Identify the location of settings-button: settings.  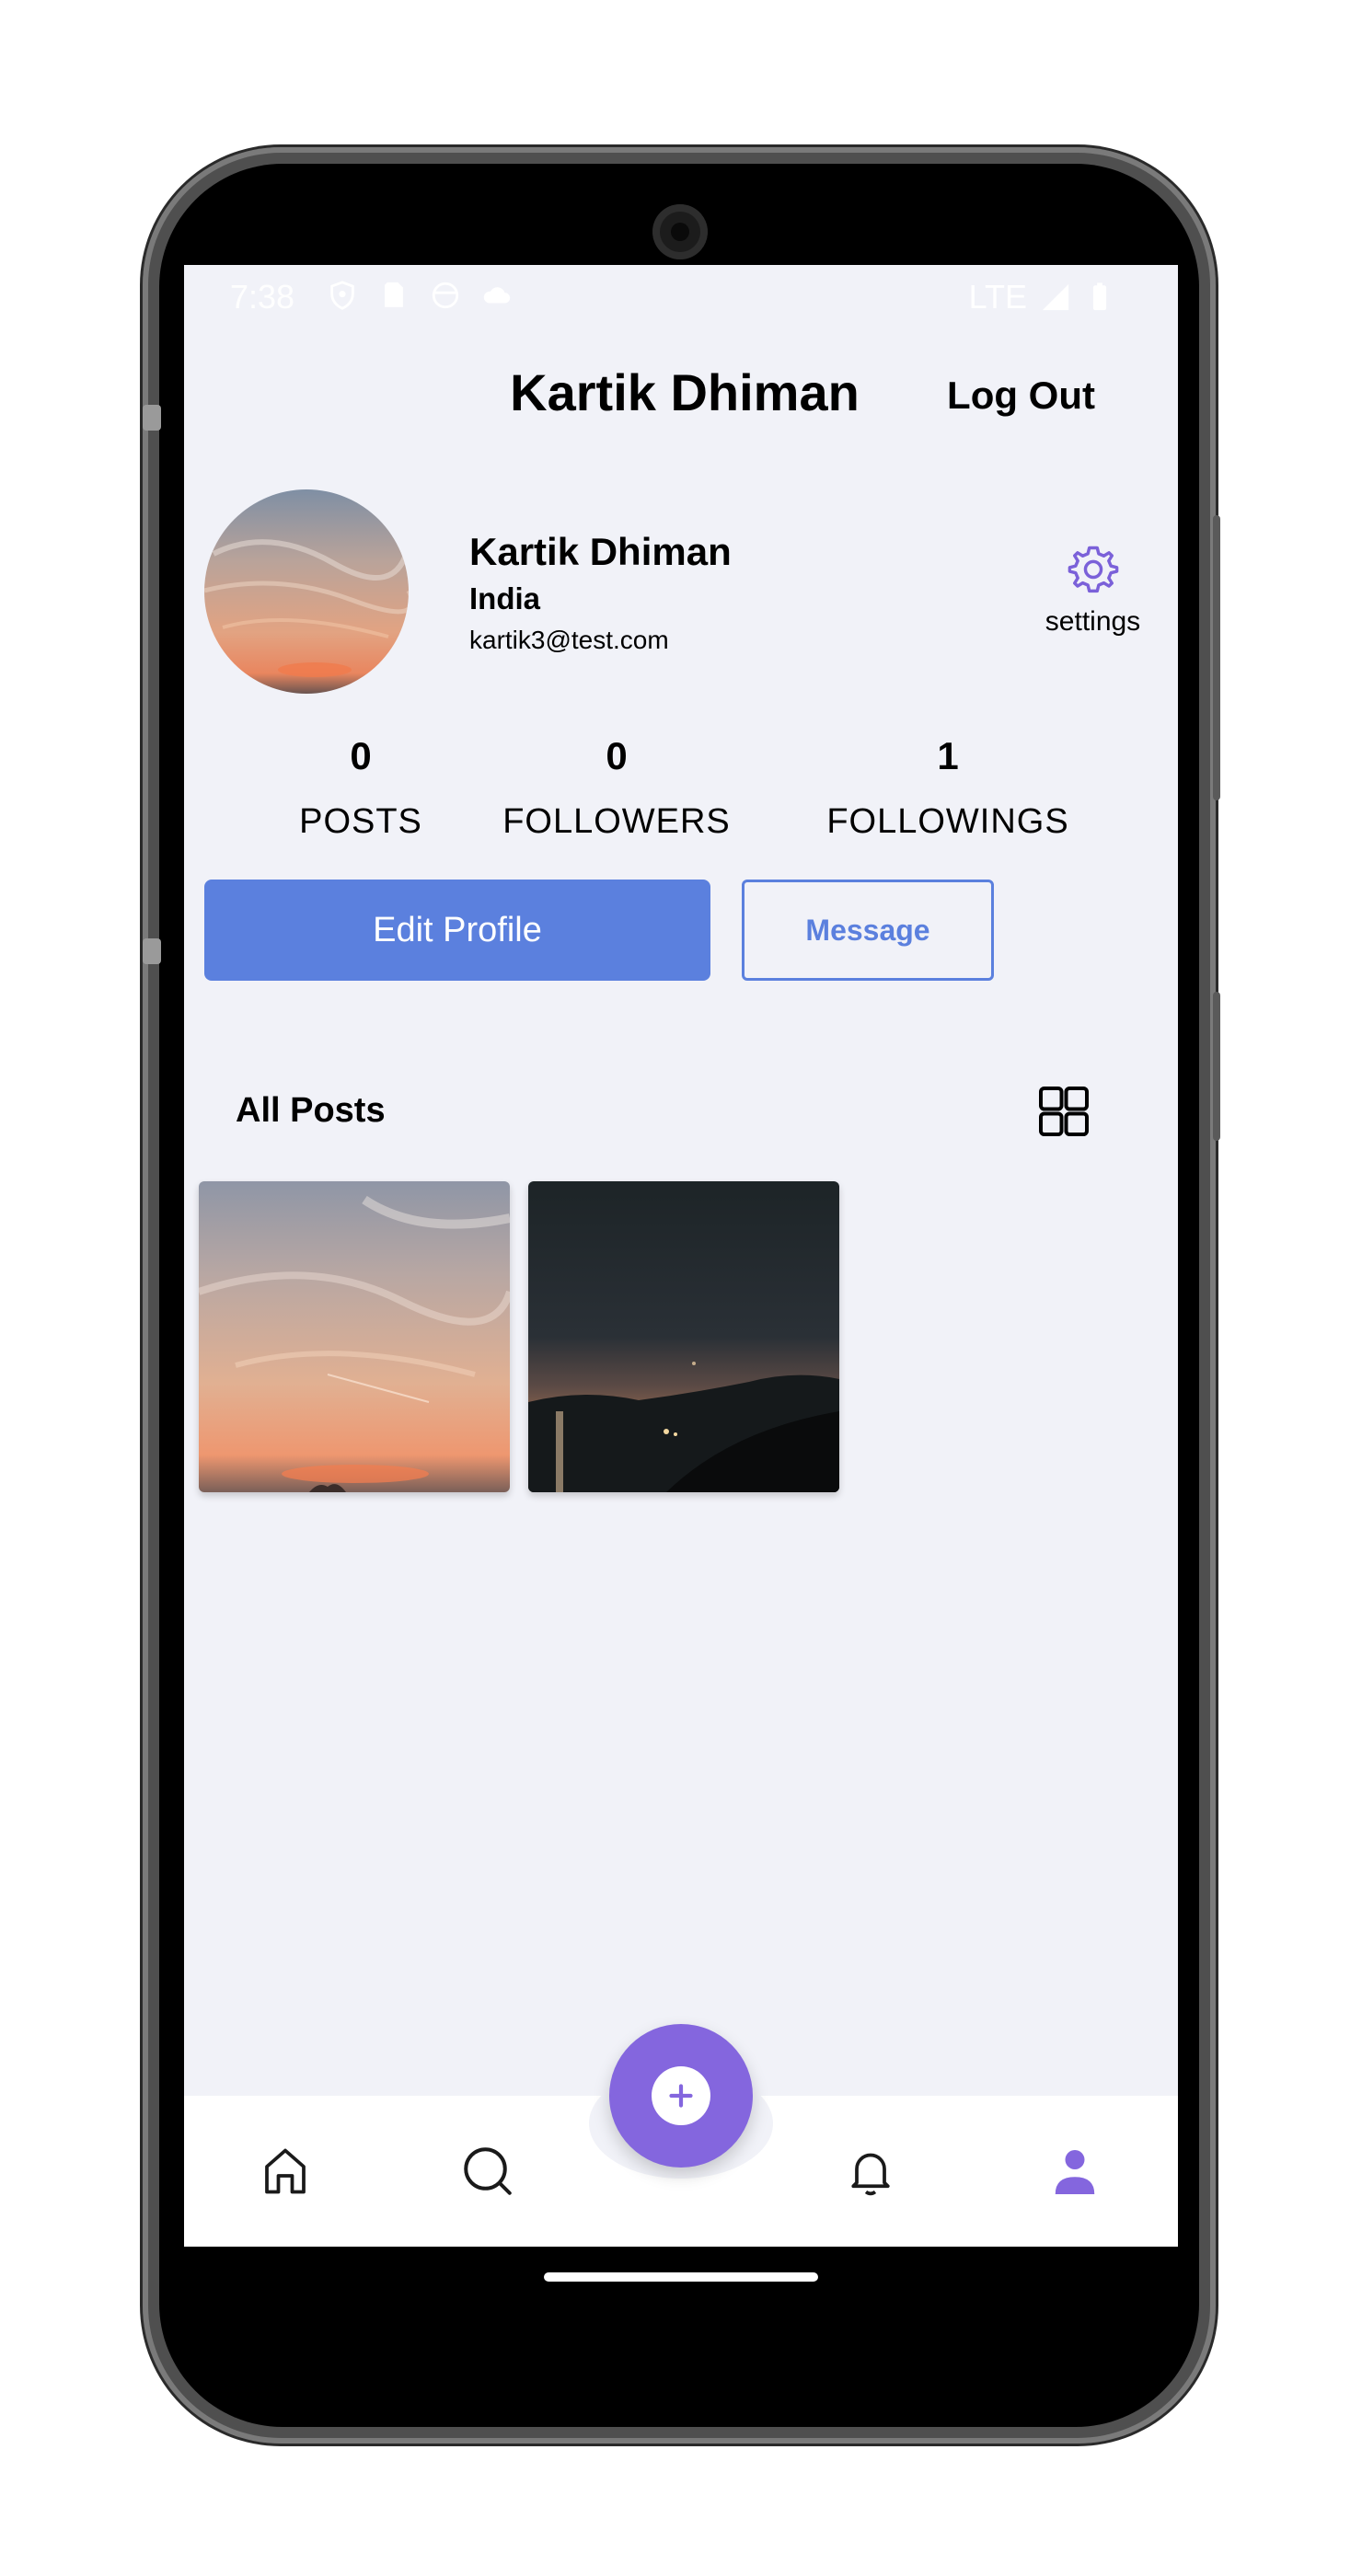
(1093, 589).